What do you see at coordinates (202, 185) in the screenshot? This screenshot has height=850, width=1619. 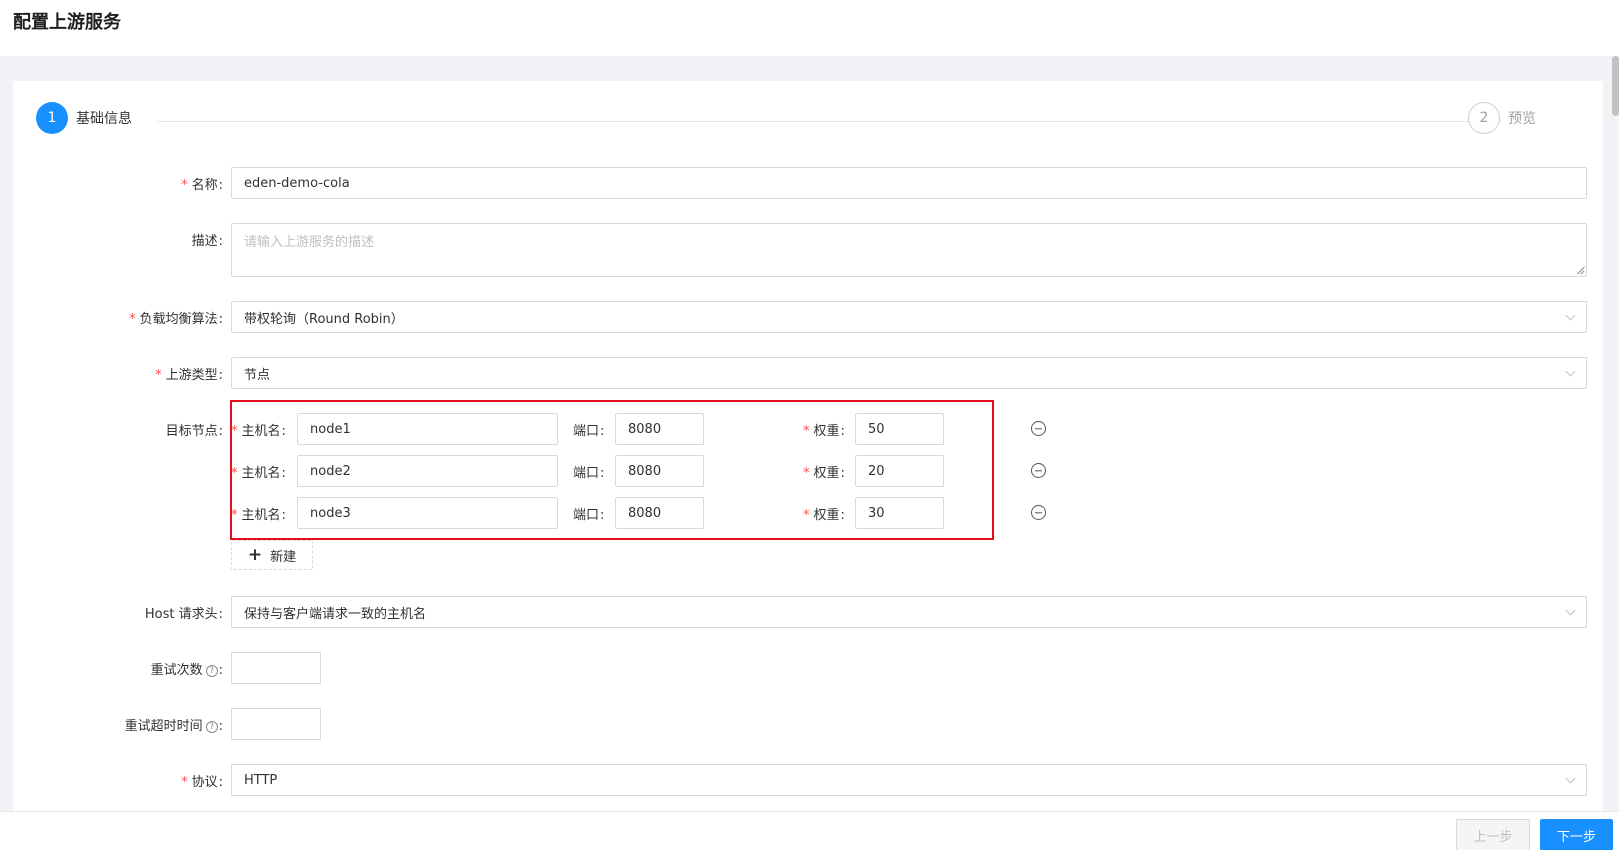 I see `name-label: * 名称:` at bounding box center [202, 185].